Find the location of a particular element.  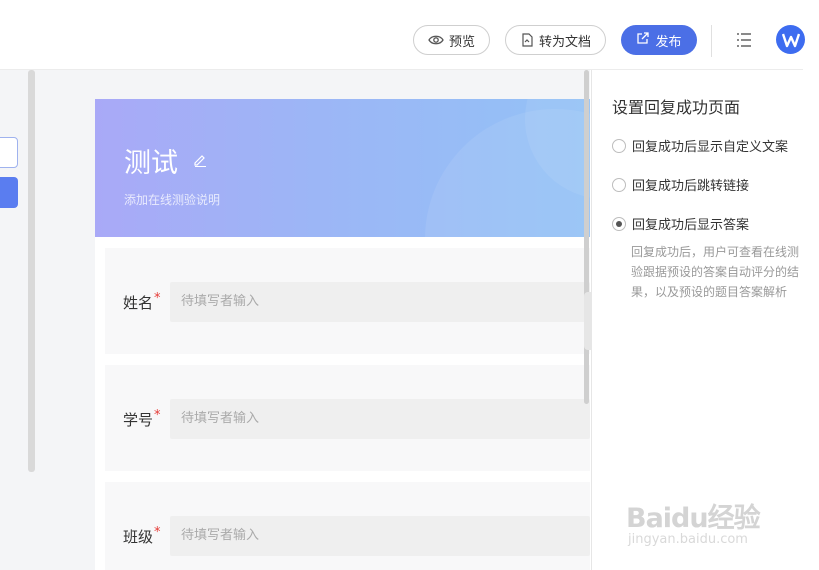

convert-to-doc-button: 转为文档 is located at coordinates (555, 40).